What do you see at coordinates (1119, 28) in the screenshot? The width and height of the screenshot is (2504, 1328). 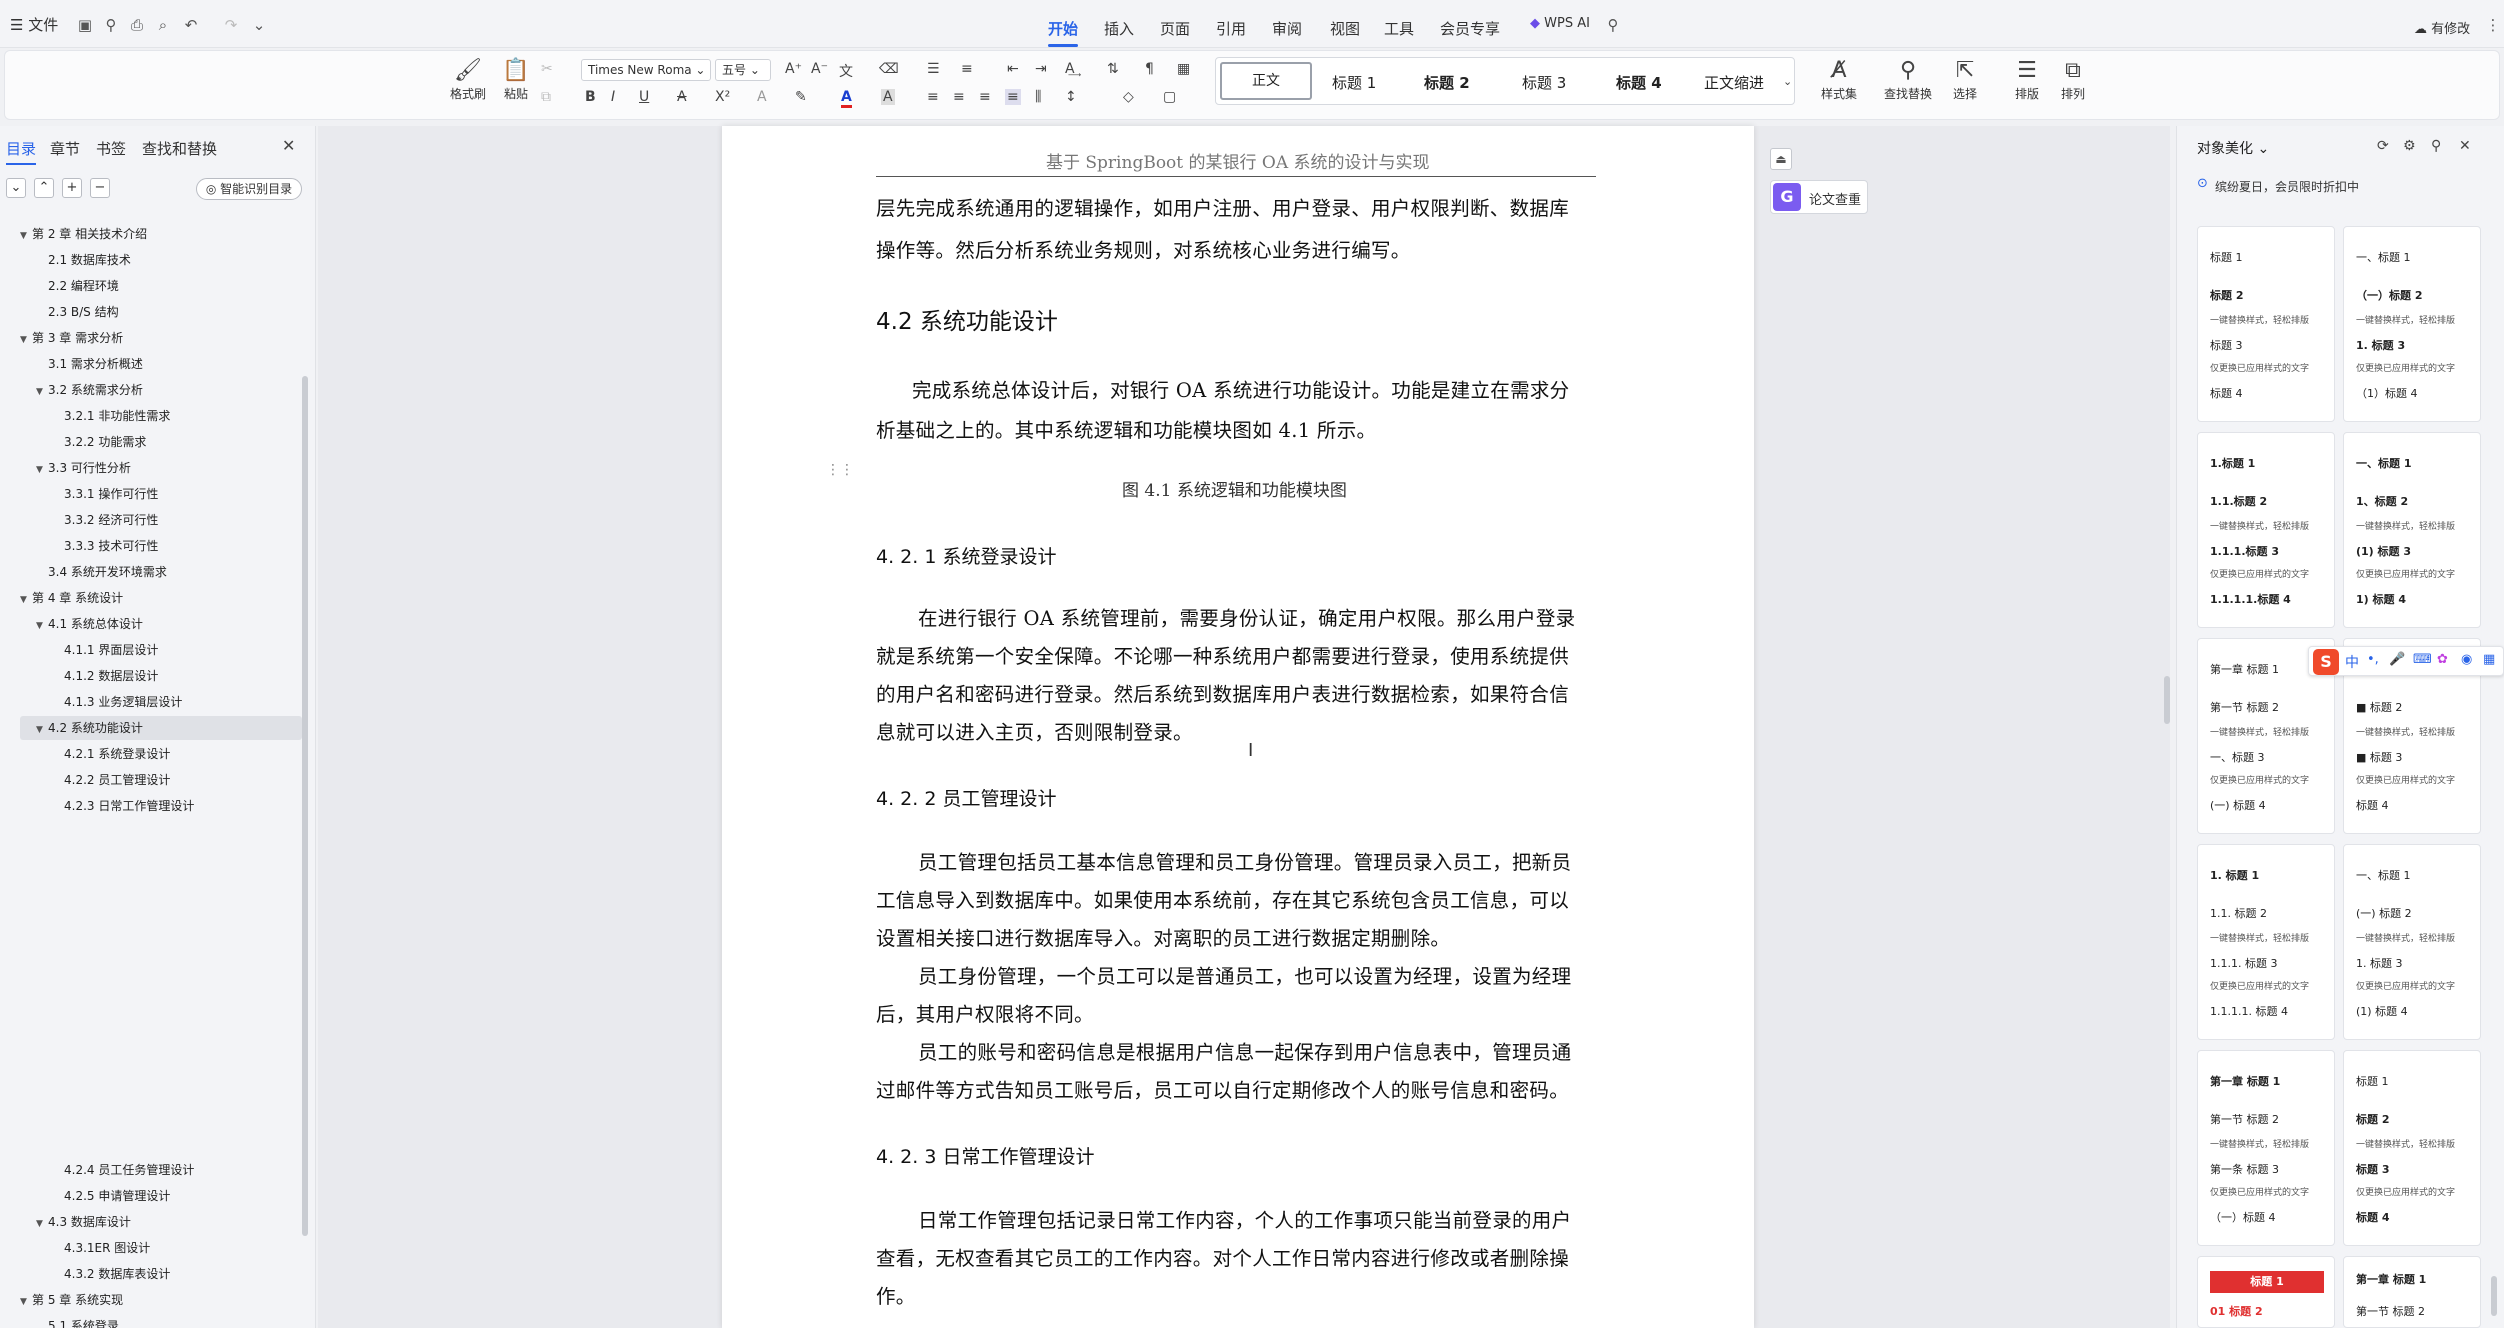 I see `tab-1: 插入` at bounding box center [1119, 28].